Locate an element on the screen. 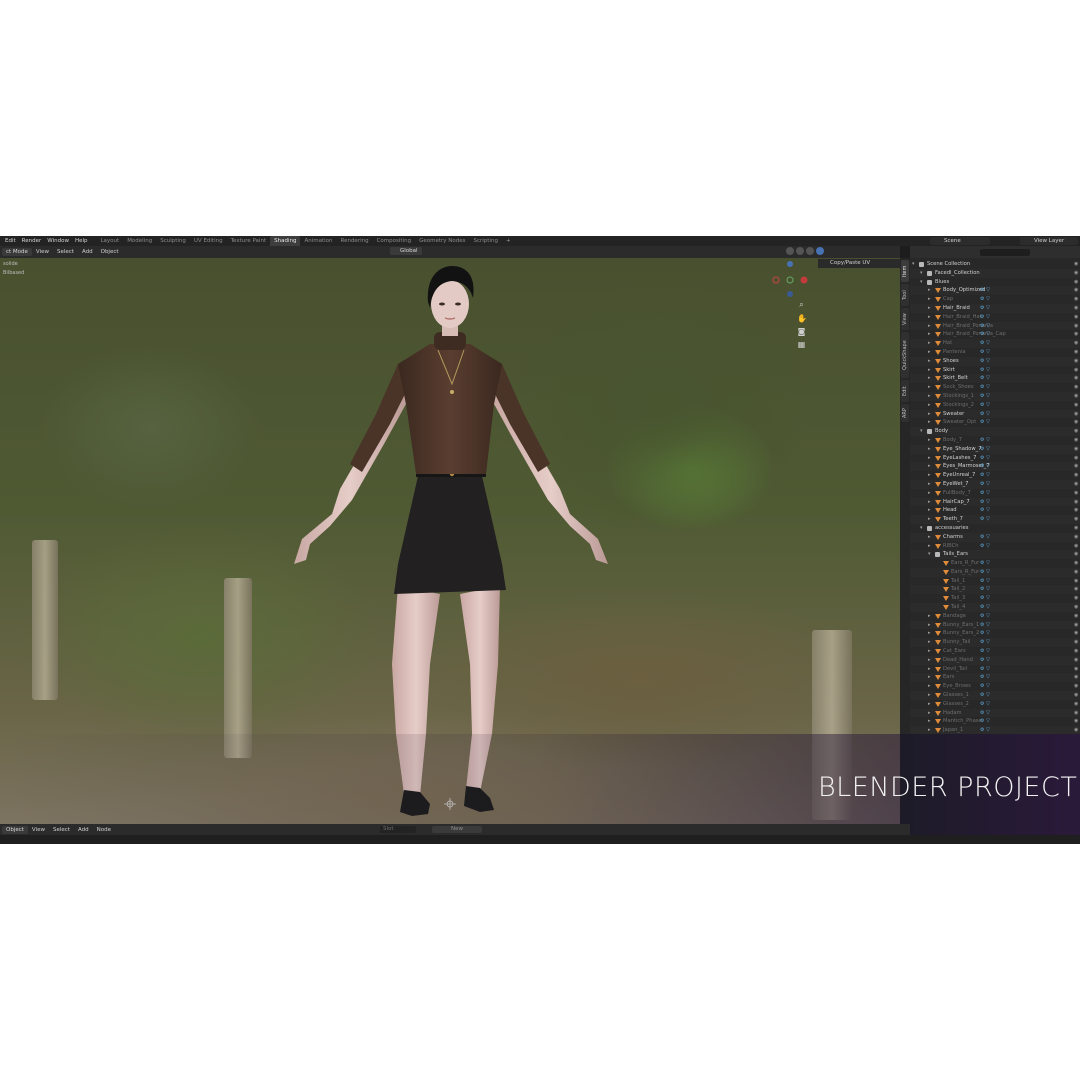 This screenshot has width=1080, height=1080. tab-texture-paint: Texture Paint is located at coordinates (249, 241).